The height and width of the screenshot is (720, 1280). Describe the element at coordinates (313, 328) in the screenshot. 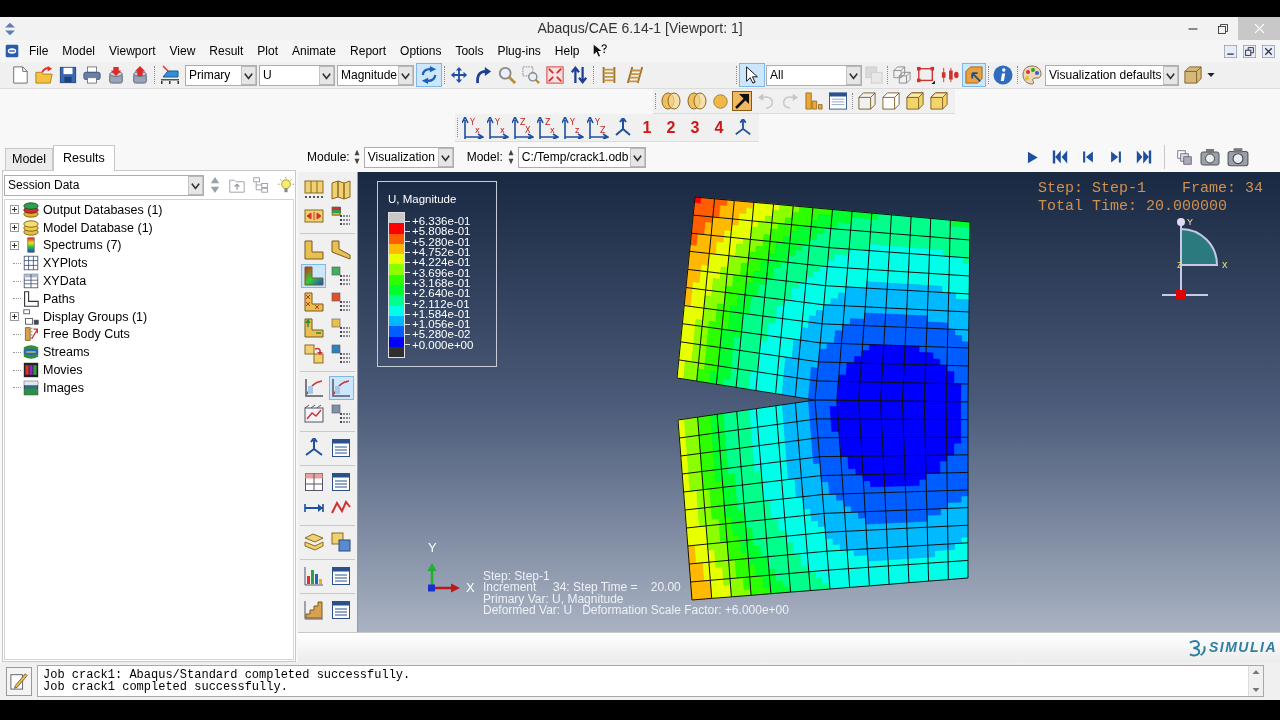

I see `arrow-beam-icon` at that location.